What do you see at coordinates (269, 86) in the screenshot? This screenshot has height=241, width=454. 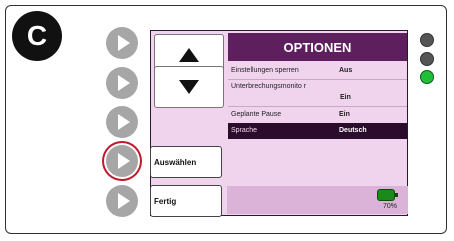 I see `menu-item-label: Unterbrechungsmonito r` at bounding box center [269, 86].